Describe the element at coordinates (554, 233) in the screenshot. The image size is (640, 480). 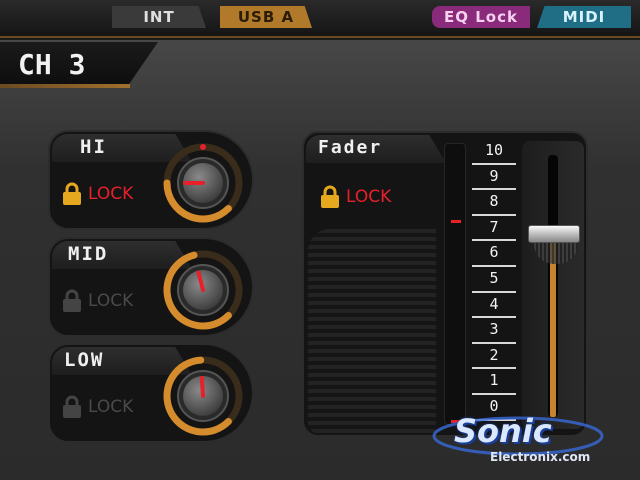
I see `fader-handle` at that location.